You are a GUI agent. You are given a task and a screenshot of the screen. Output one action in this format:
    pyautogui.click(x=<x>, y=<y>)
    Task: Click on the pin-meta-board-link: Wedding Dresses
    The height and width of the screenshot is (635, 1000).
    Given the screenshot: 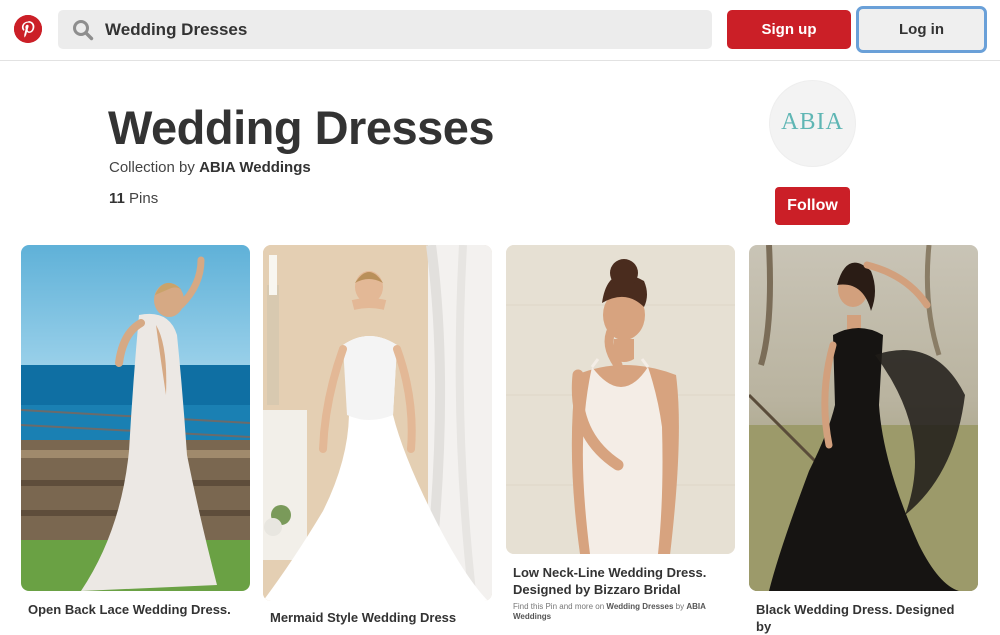 What is the action you would take?
    pyautogui.click(x=639, y=606)
    